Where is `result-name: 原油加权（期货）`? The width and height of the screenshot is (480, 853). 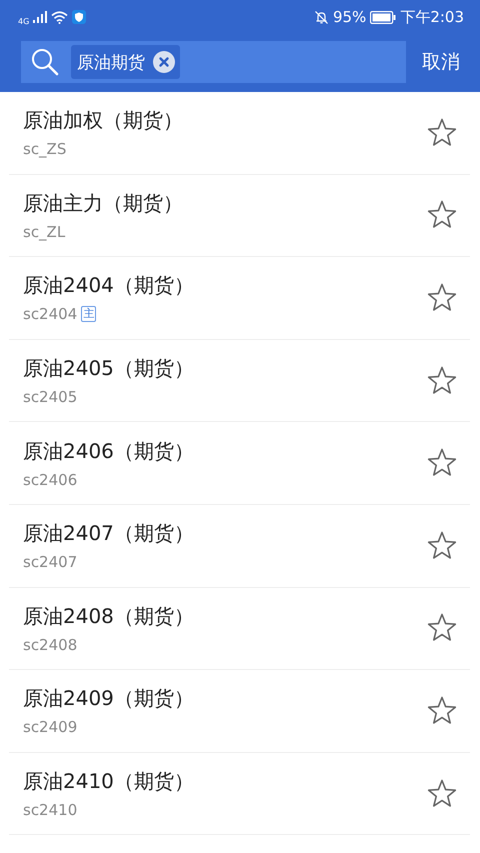
result-name: 原油加权（期货） is located at coordinates (103, 120).